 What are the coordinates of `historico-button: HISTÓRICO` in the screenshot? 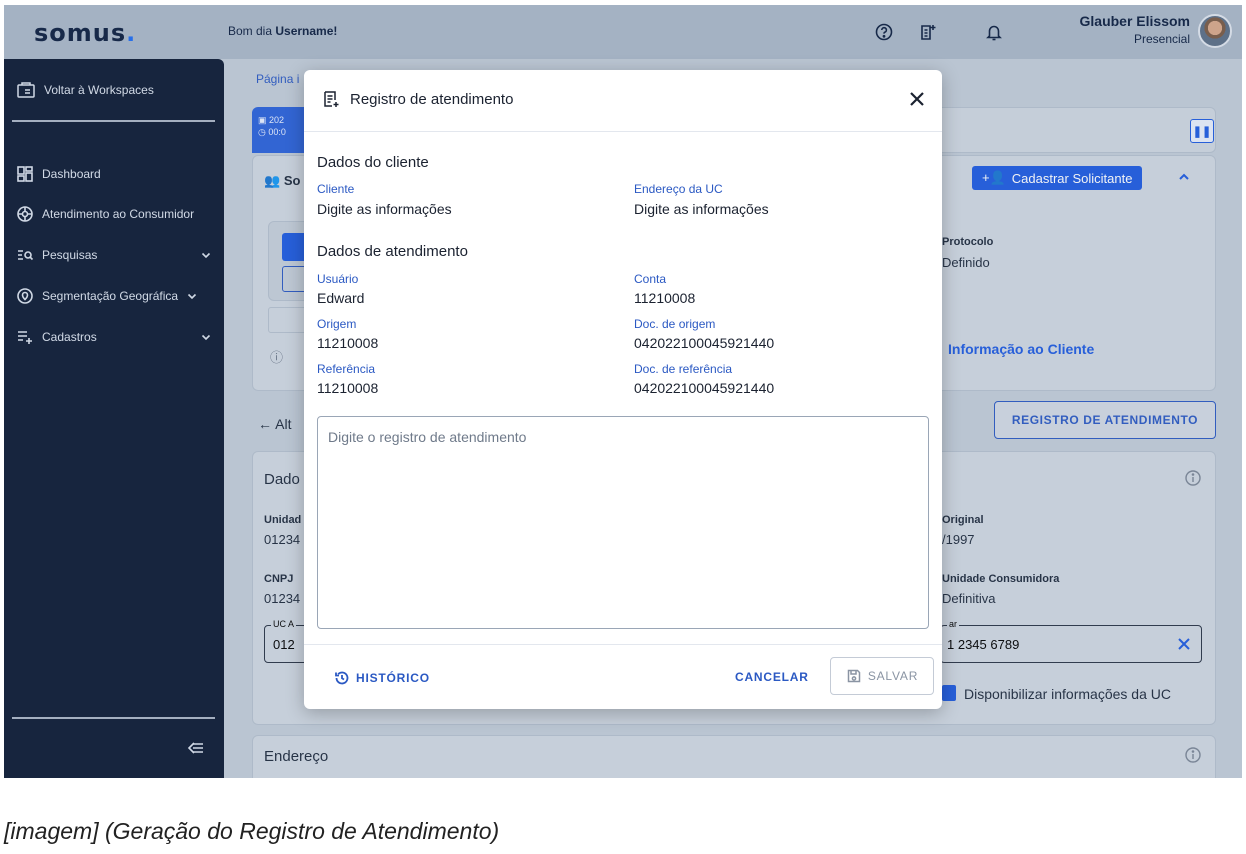 It's located at (382, 678).